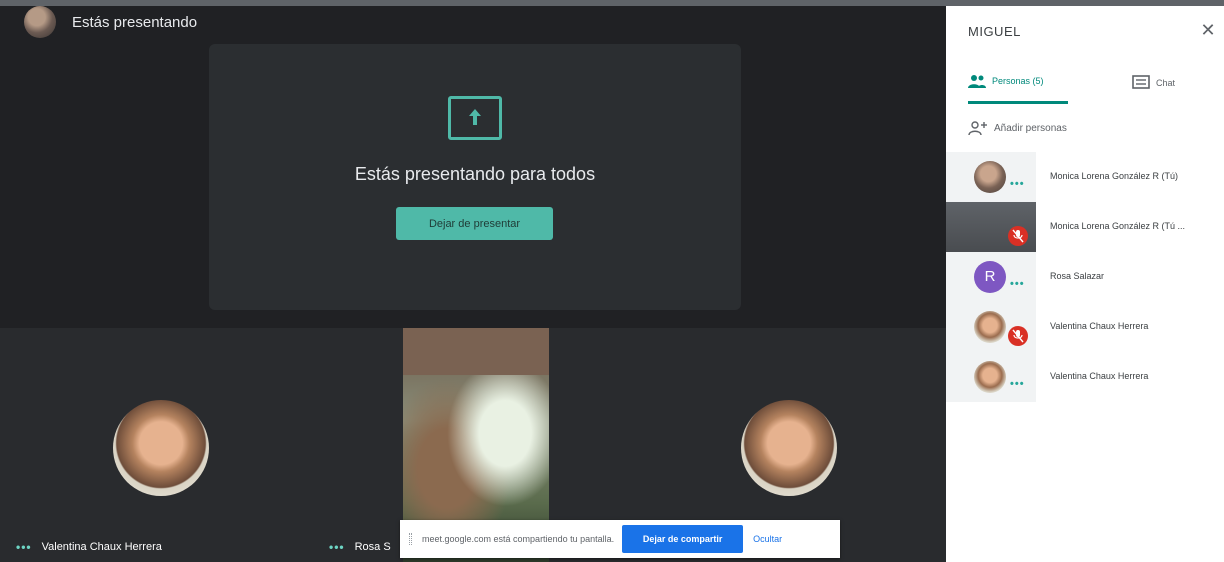 The image size is (1224, 562). What do you see at coordinates (410, 539) in the screenshot?
I see `drag-handle-icon` at bounding box center [410, 539].